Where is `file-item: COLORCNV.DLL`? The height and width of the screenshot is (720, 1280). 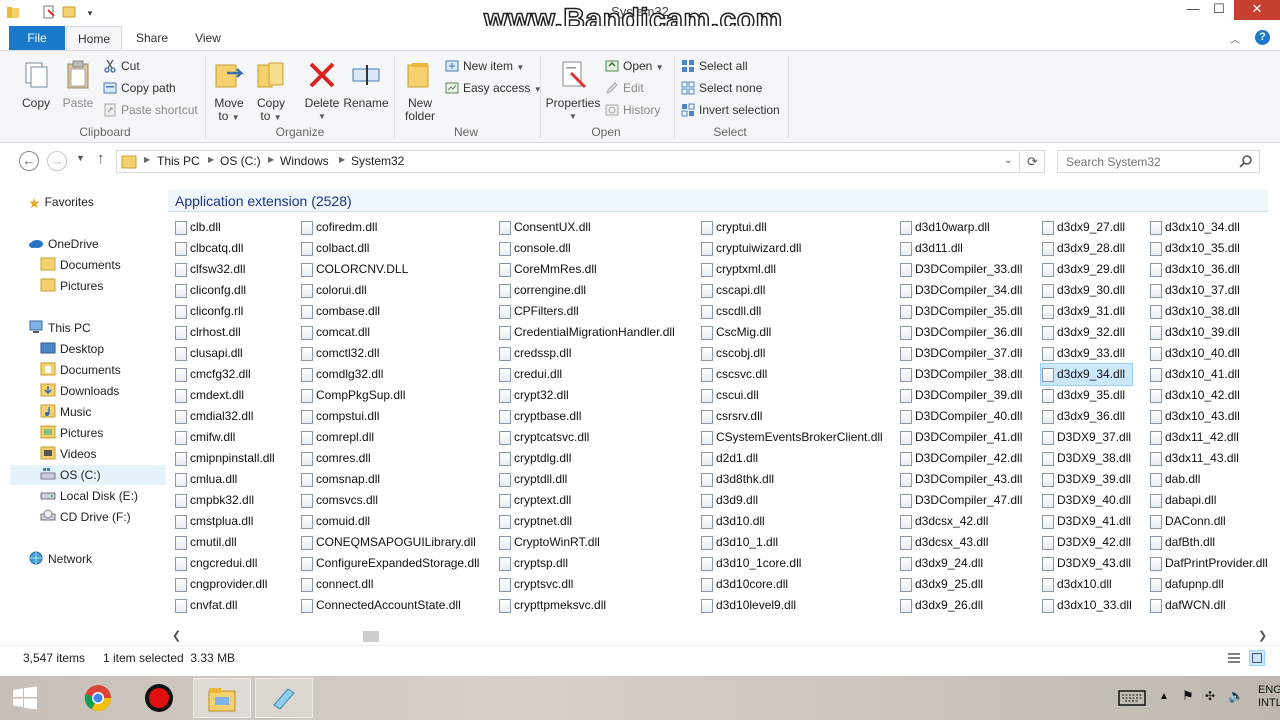
file-item: COLORCNV.DLL is located at coordinates (389, 269).